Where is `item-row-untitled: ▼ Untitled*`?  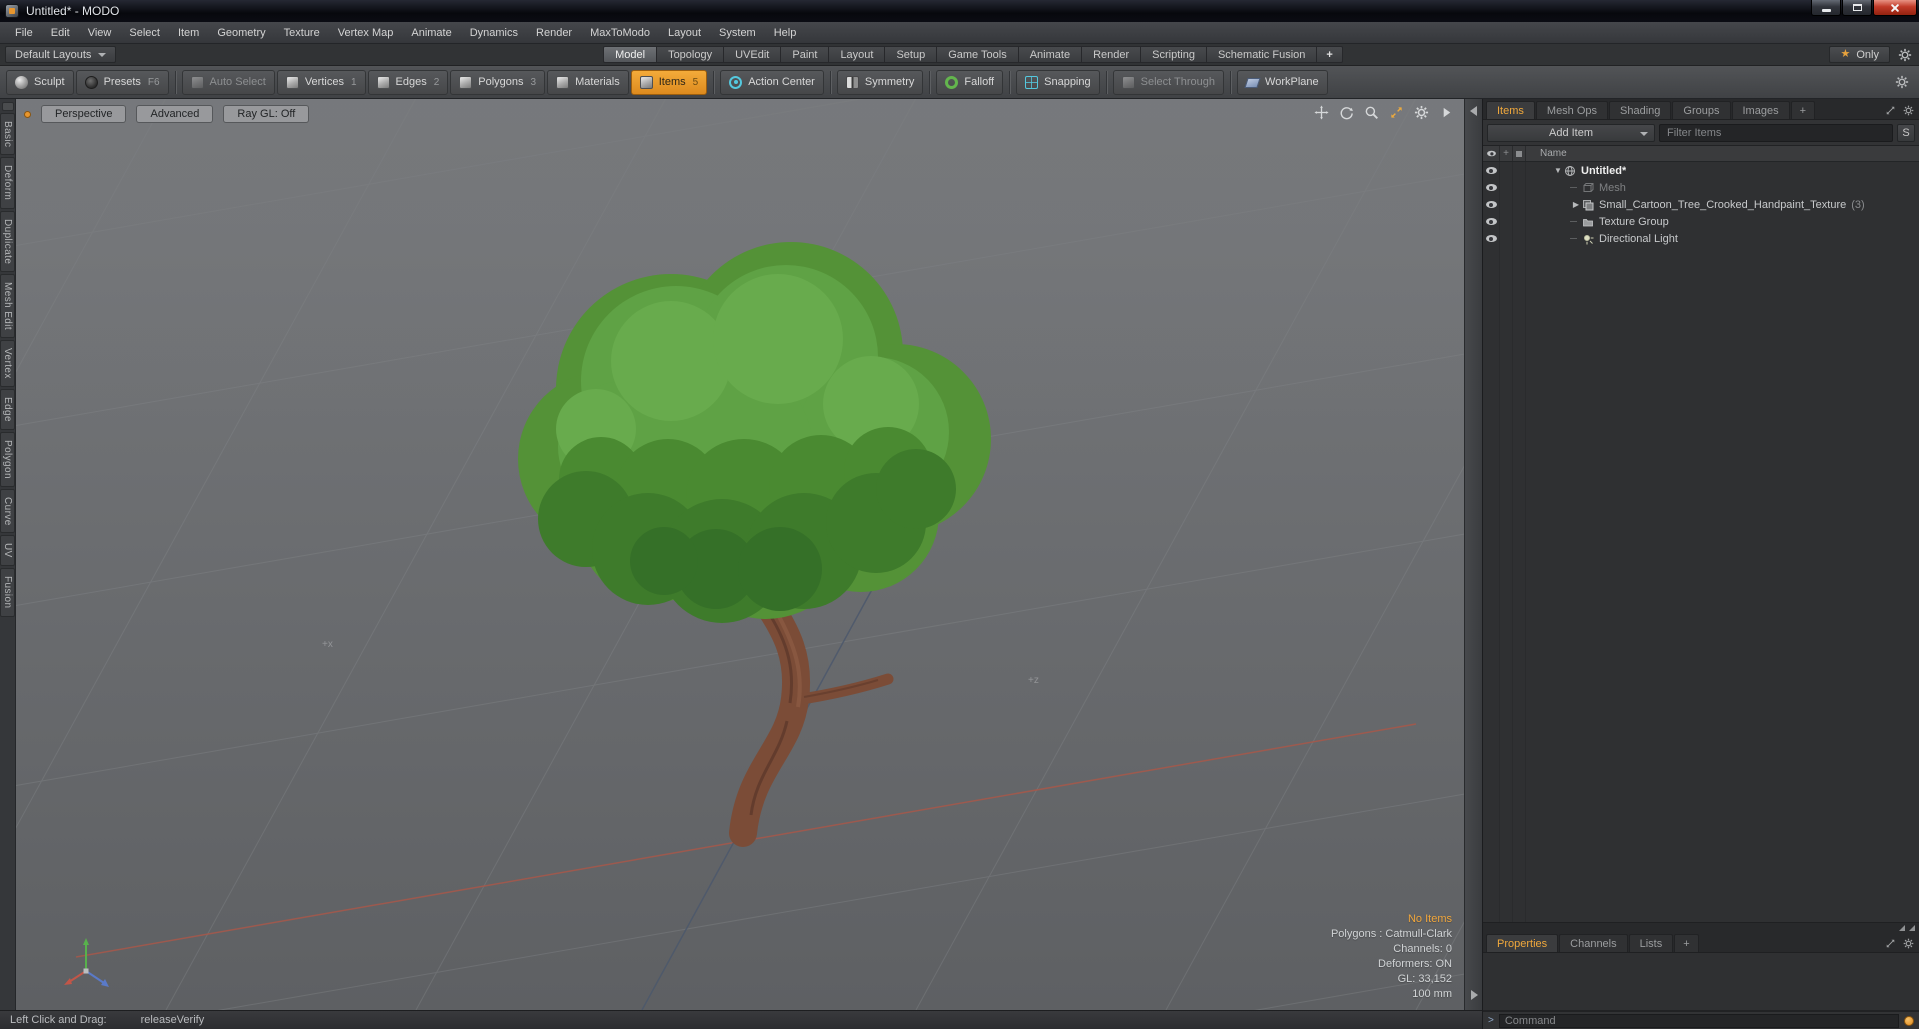
item-row-untitled: ▼ Untitled* is located at coordinates (1701, 170).